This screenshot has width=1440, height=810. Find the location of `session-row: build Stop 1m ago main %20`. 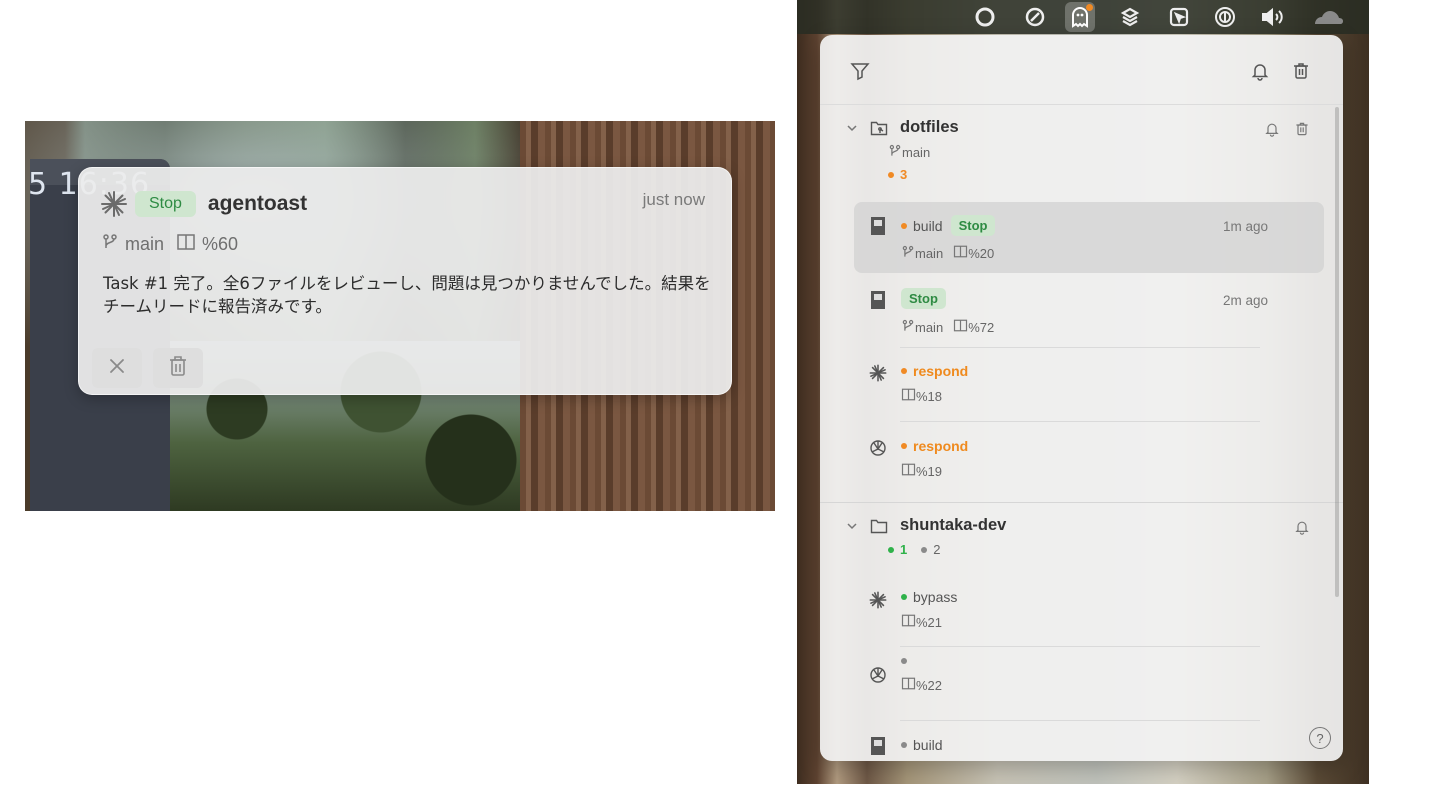

session-row: build Stop 1m ago main %20 is located at coordinates (1089, 237).